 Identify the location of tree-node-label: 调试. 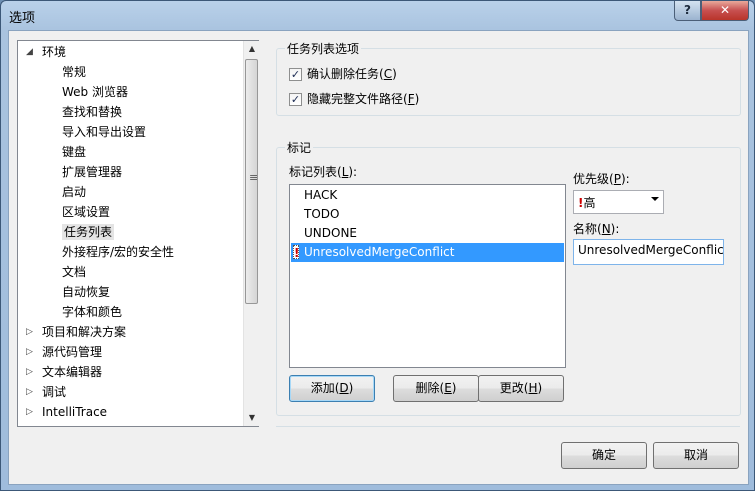
(54, 392).